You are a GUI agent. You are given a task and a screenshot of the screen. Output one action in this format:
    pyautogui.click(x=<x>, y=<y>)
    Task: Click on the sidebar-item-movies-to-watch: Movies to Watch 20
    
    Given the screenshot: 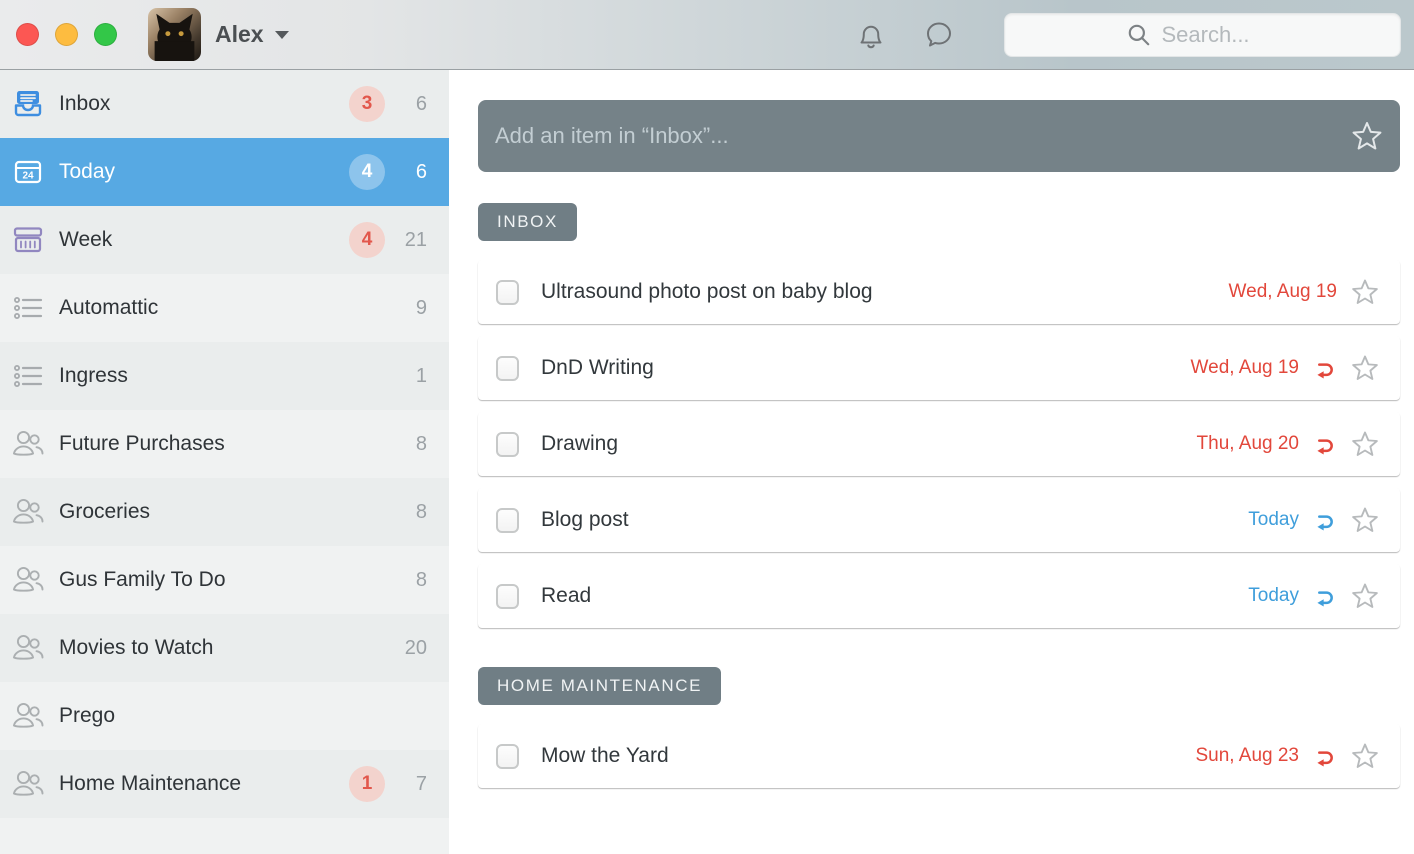 What is the action you would take?
    pyautogui.click(x=224, y=648)
    